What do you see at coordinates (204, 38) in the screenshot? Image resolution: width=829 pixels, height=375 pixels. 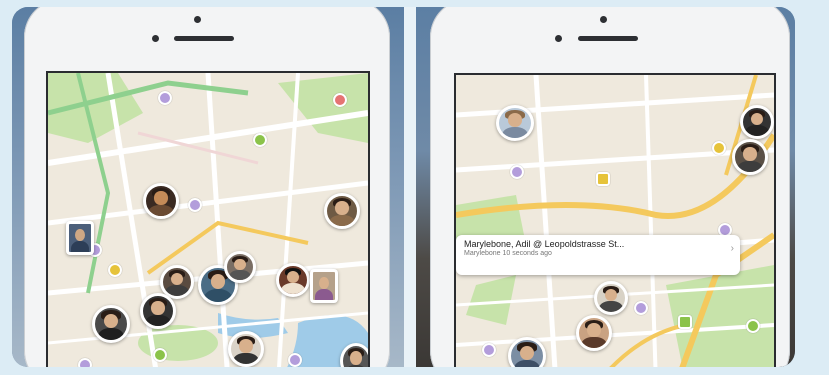 I see `left-phone-speaker` at bounding box center [204, 38].